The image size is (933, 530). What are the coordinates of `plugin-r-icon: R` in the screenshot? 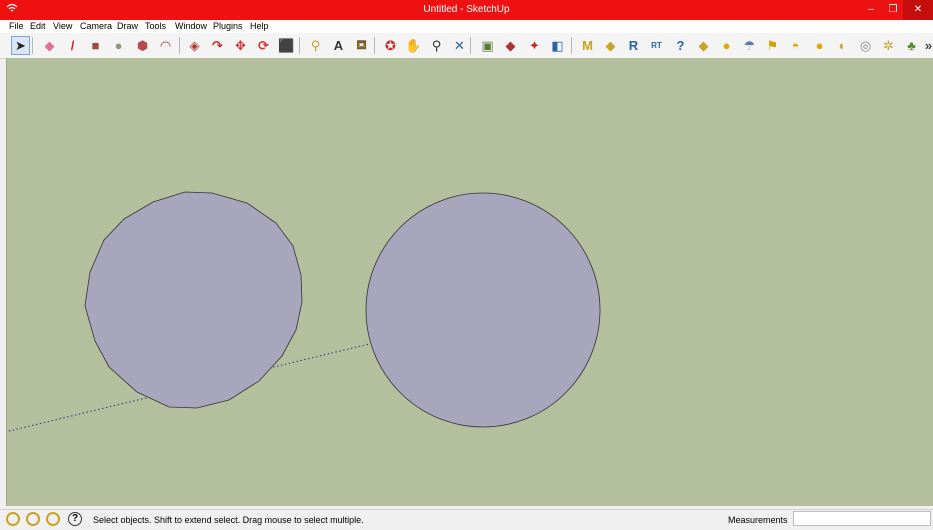 It's located at (633, 45).